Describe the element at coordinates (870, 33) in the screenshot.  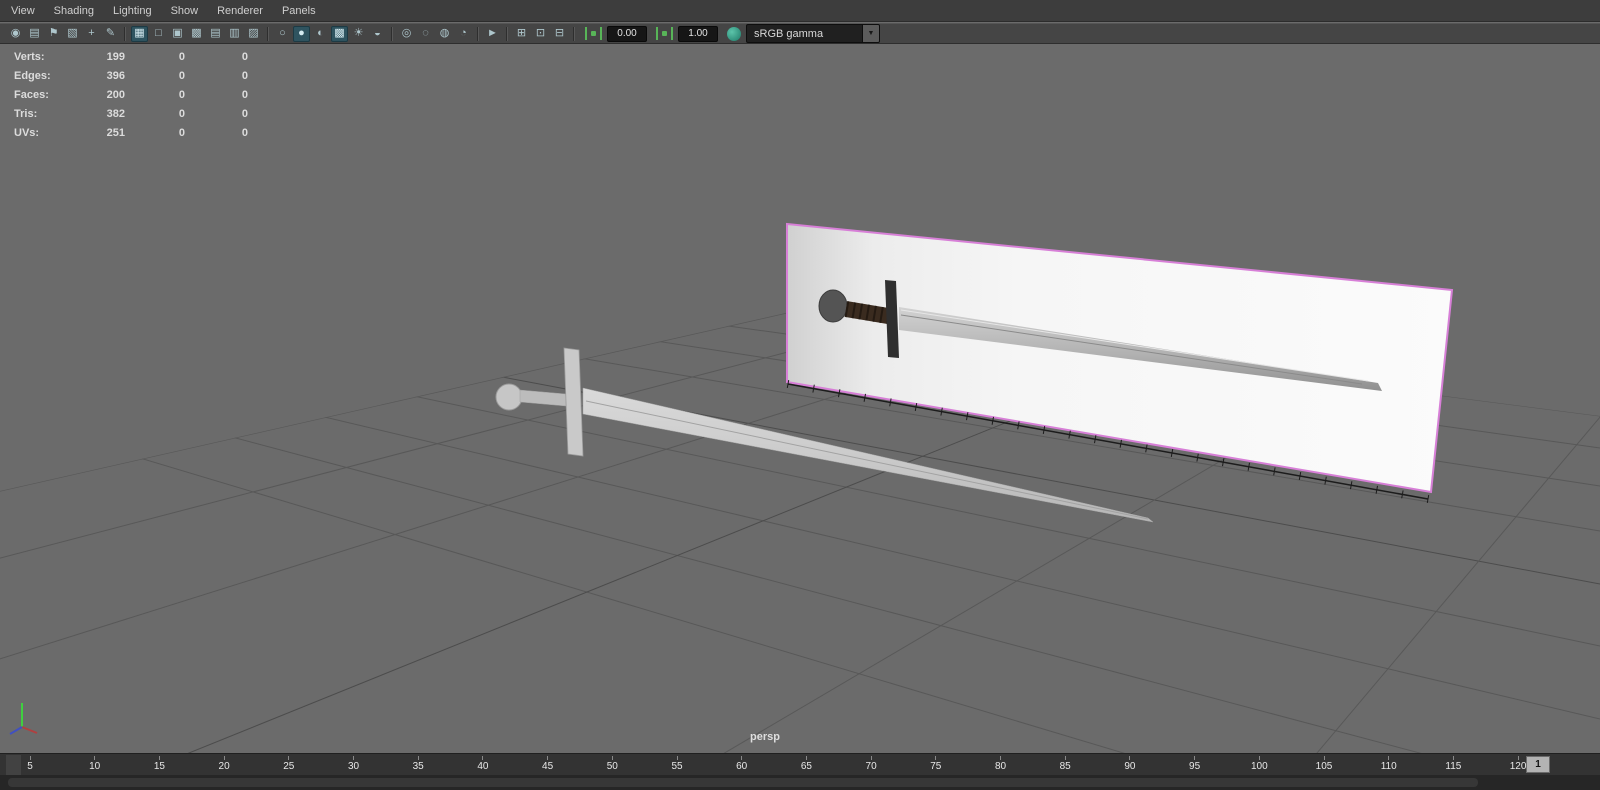
I see `chevron-down-icon: ▼` at that location.